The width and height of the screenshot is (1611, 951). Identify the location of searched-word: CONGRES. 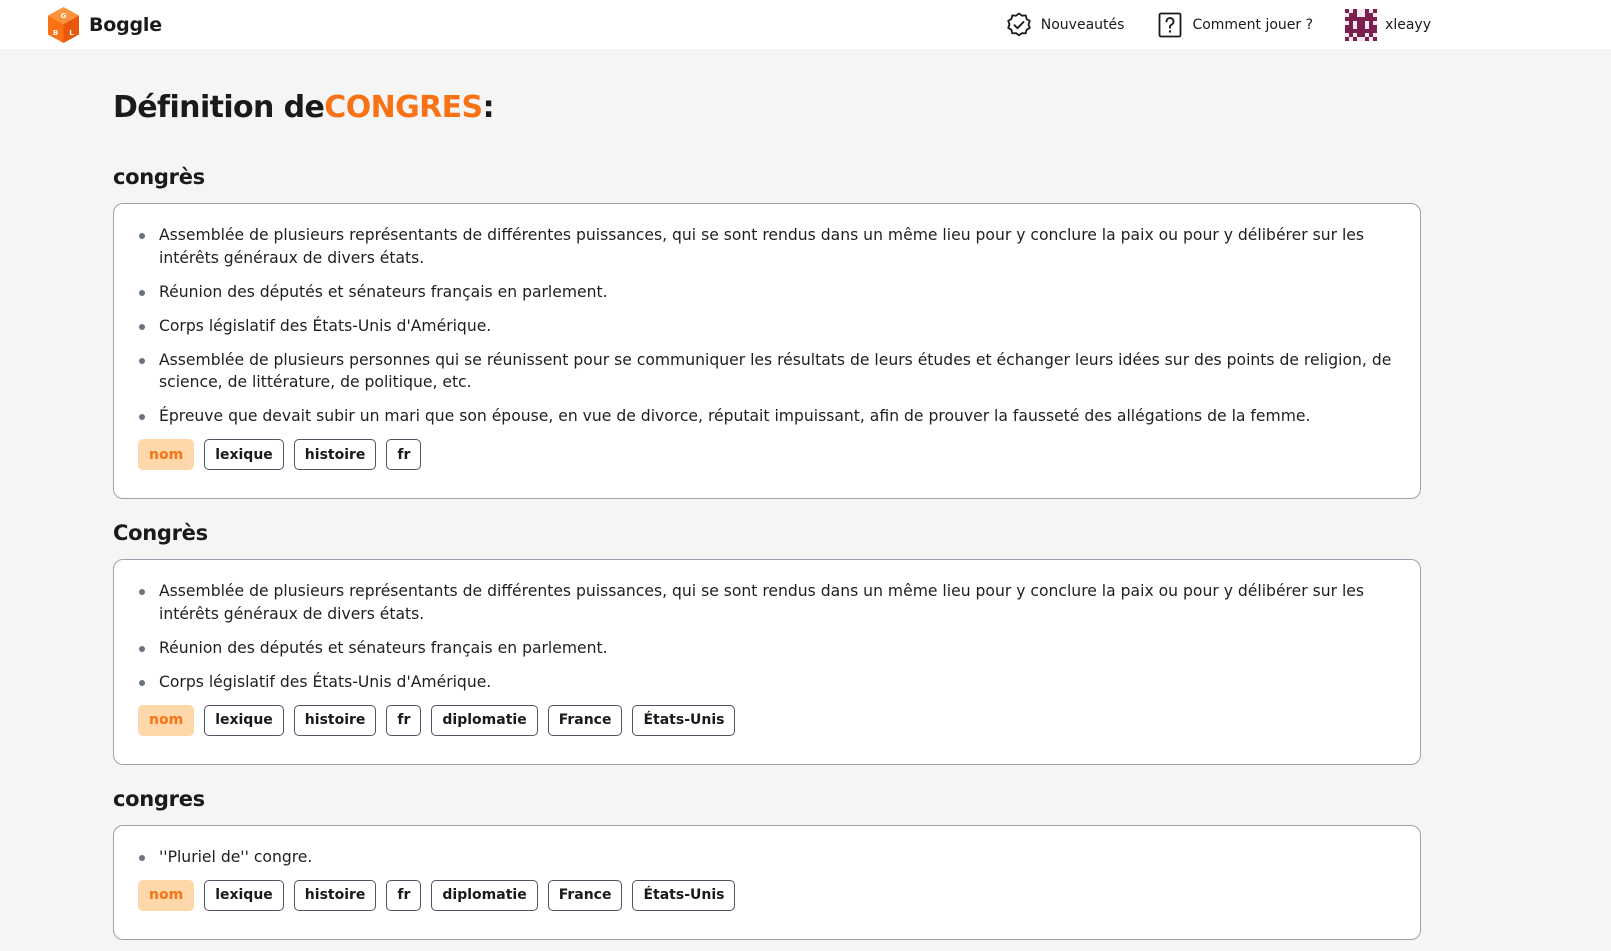
(403, 107).